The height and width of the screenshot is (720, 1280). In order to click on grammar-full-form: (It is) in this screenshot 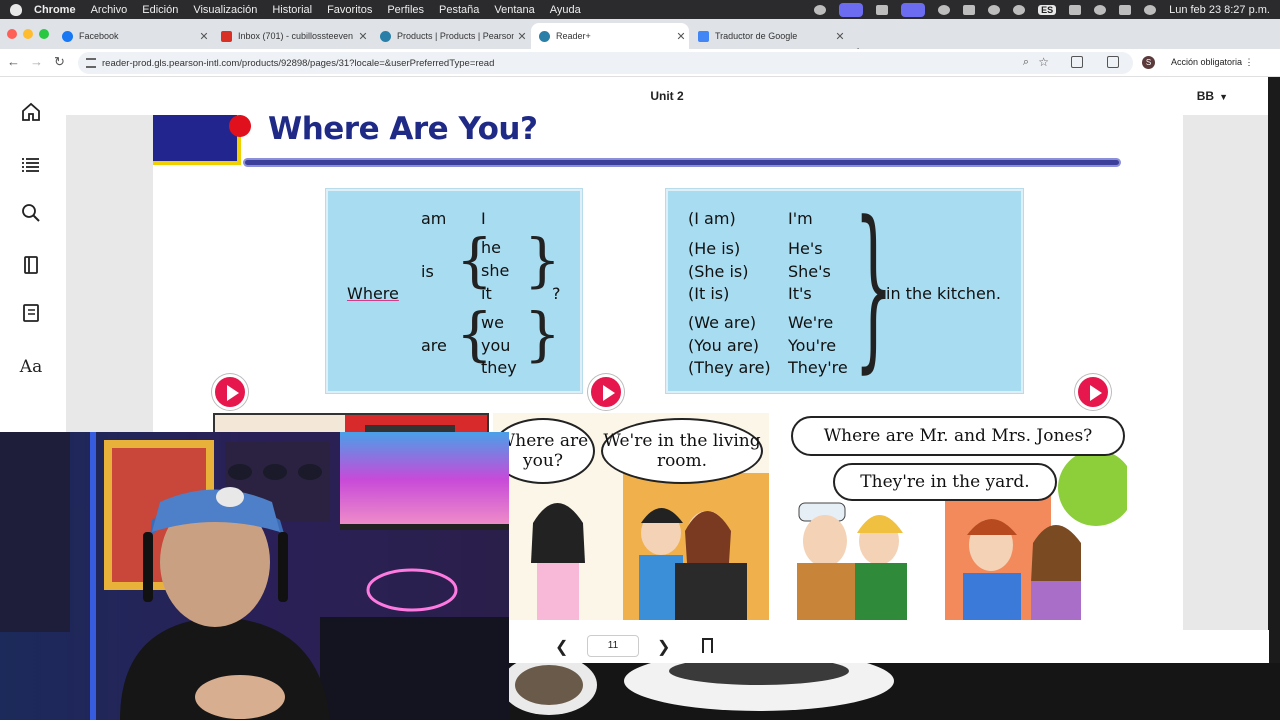, I will do `click(709, 293)`.